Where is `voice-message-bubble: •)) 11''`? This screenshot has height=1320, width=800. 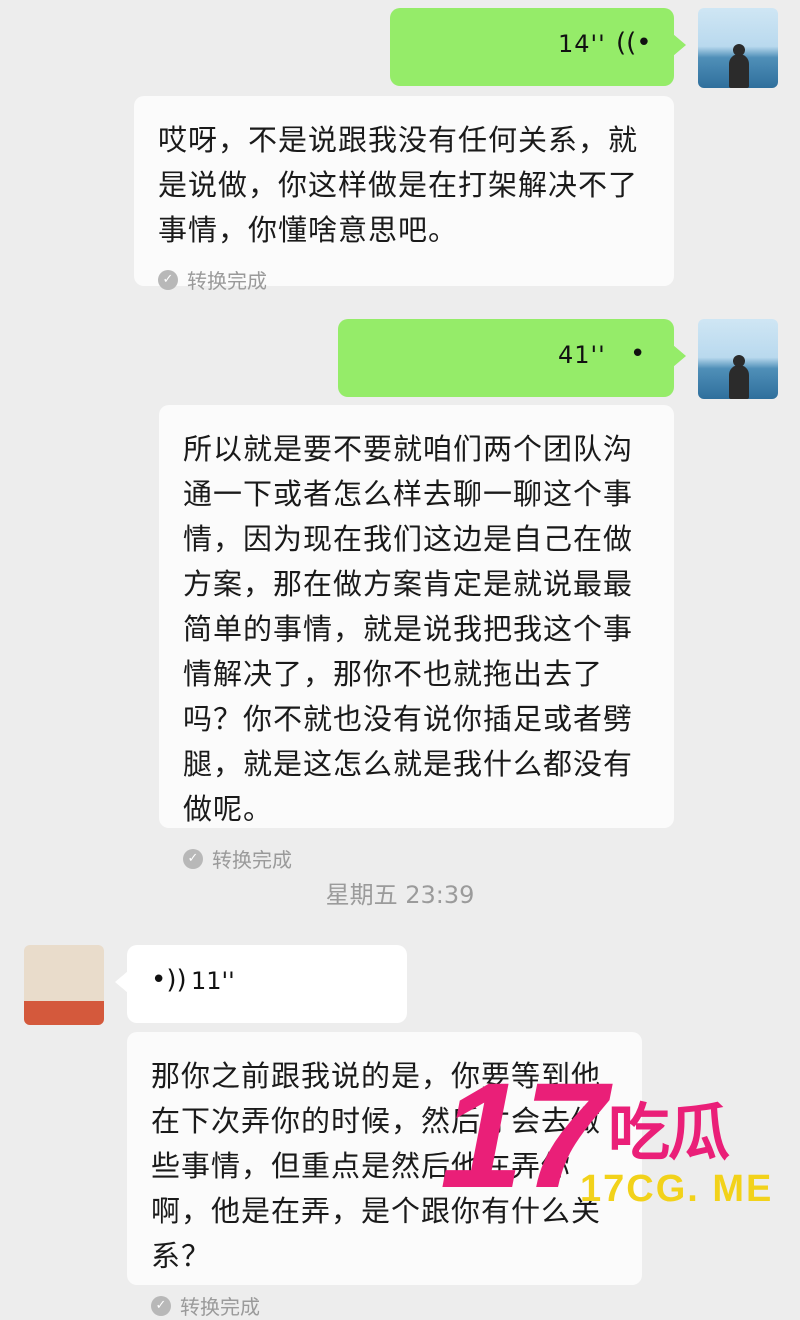 voice-message-bubble: •)) 11'' is located at coordinates (261, 984).